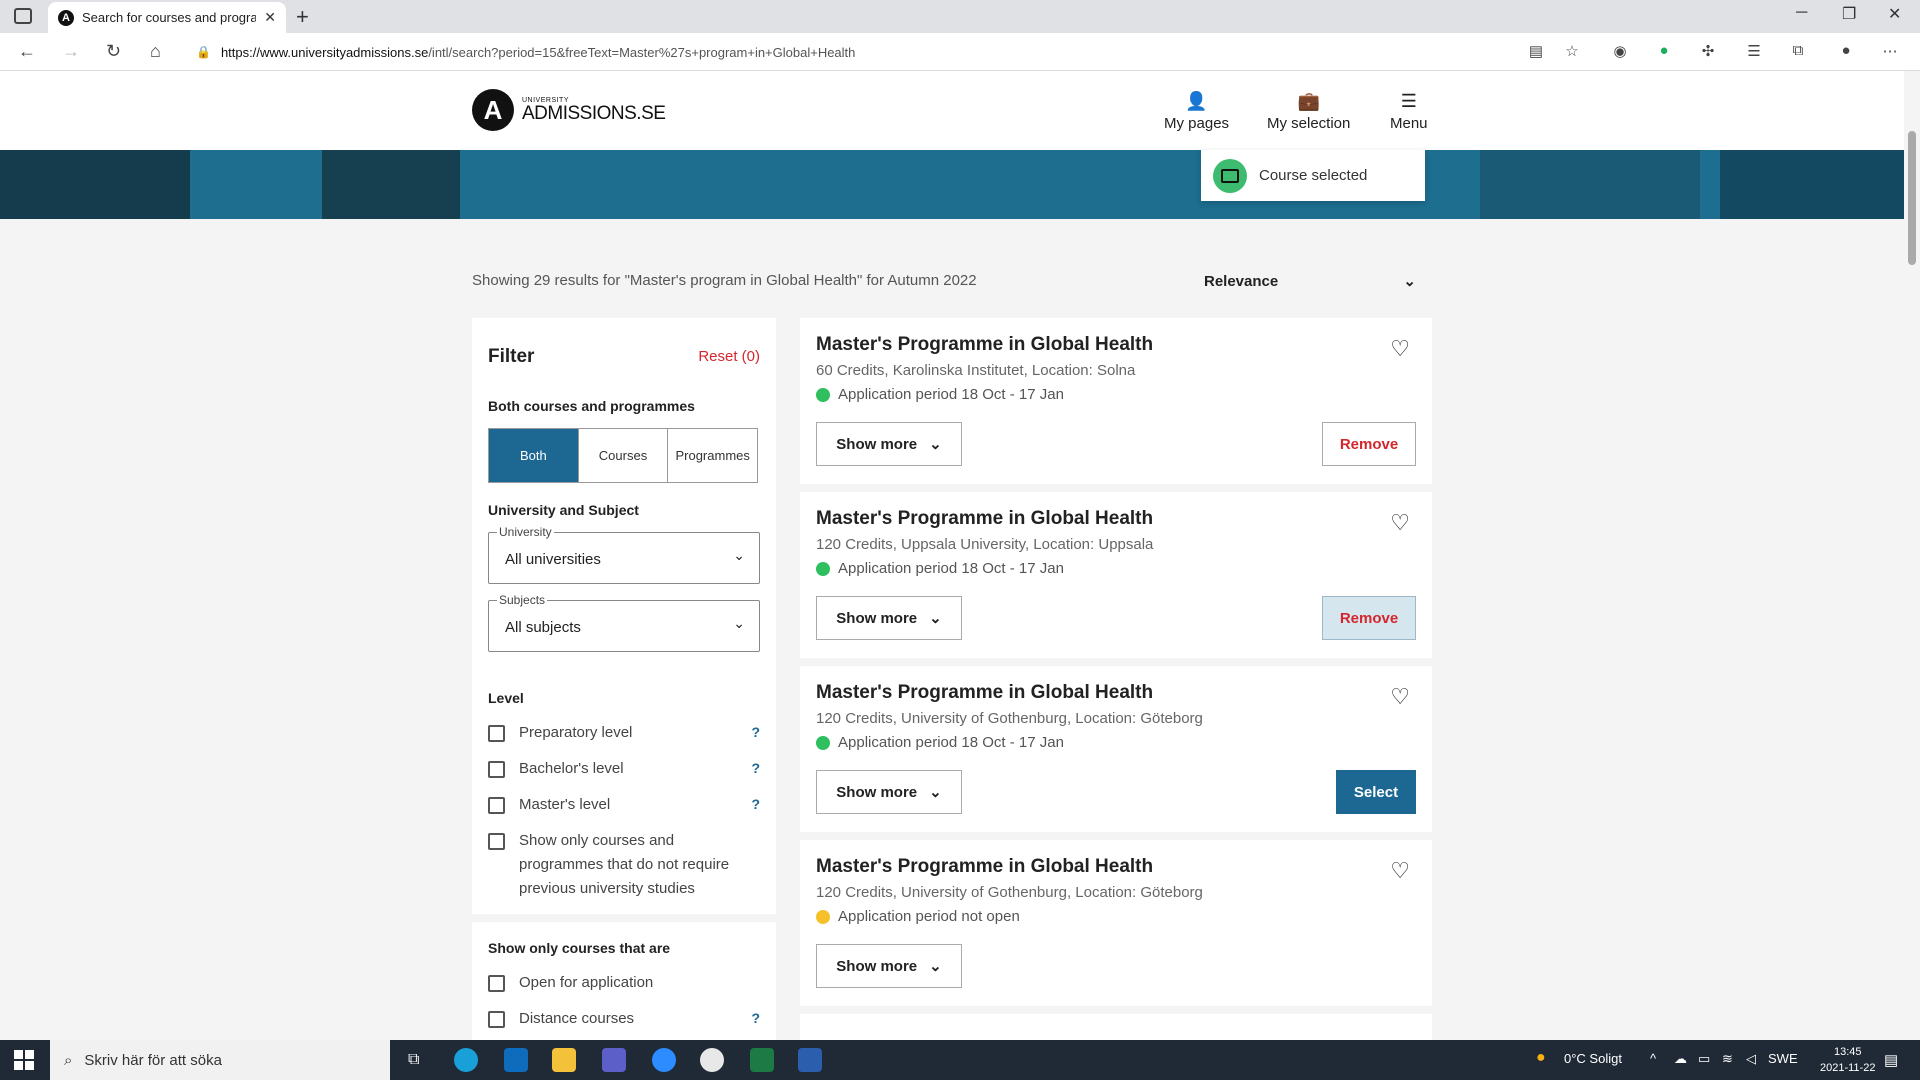 The width and height of the screenshot is (1920, 1080). Describe the element at coordinates (1708, 52) in the screenshot. I see `extensions-puzzle-icon: ✣` at that location.